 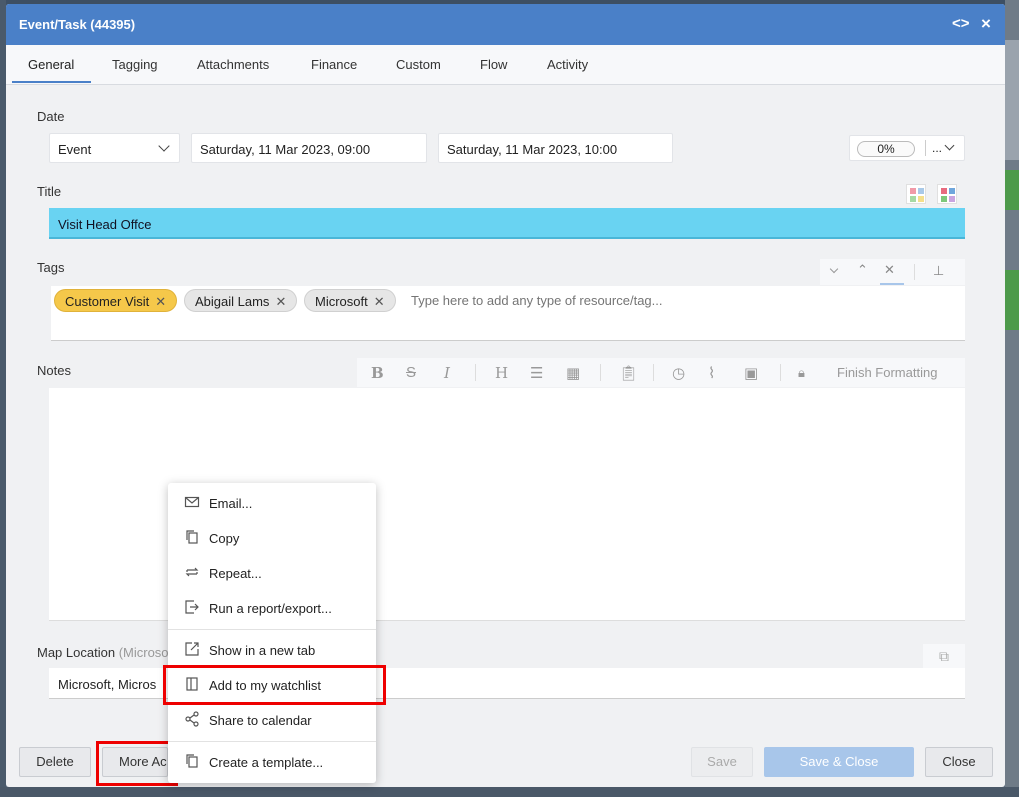 What do you see at coordinates (224, 538) in the screenshot?
I see `menu-item-label: Copy` at bounding box center [224, 538].